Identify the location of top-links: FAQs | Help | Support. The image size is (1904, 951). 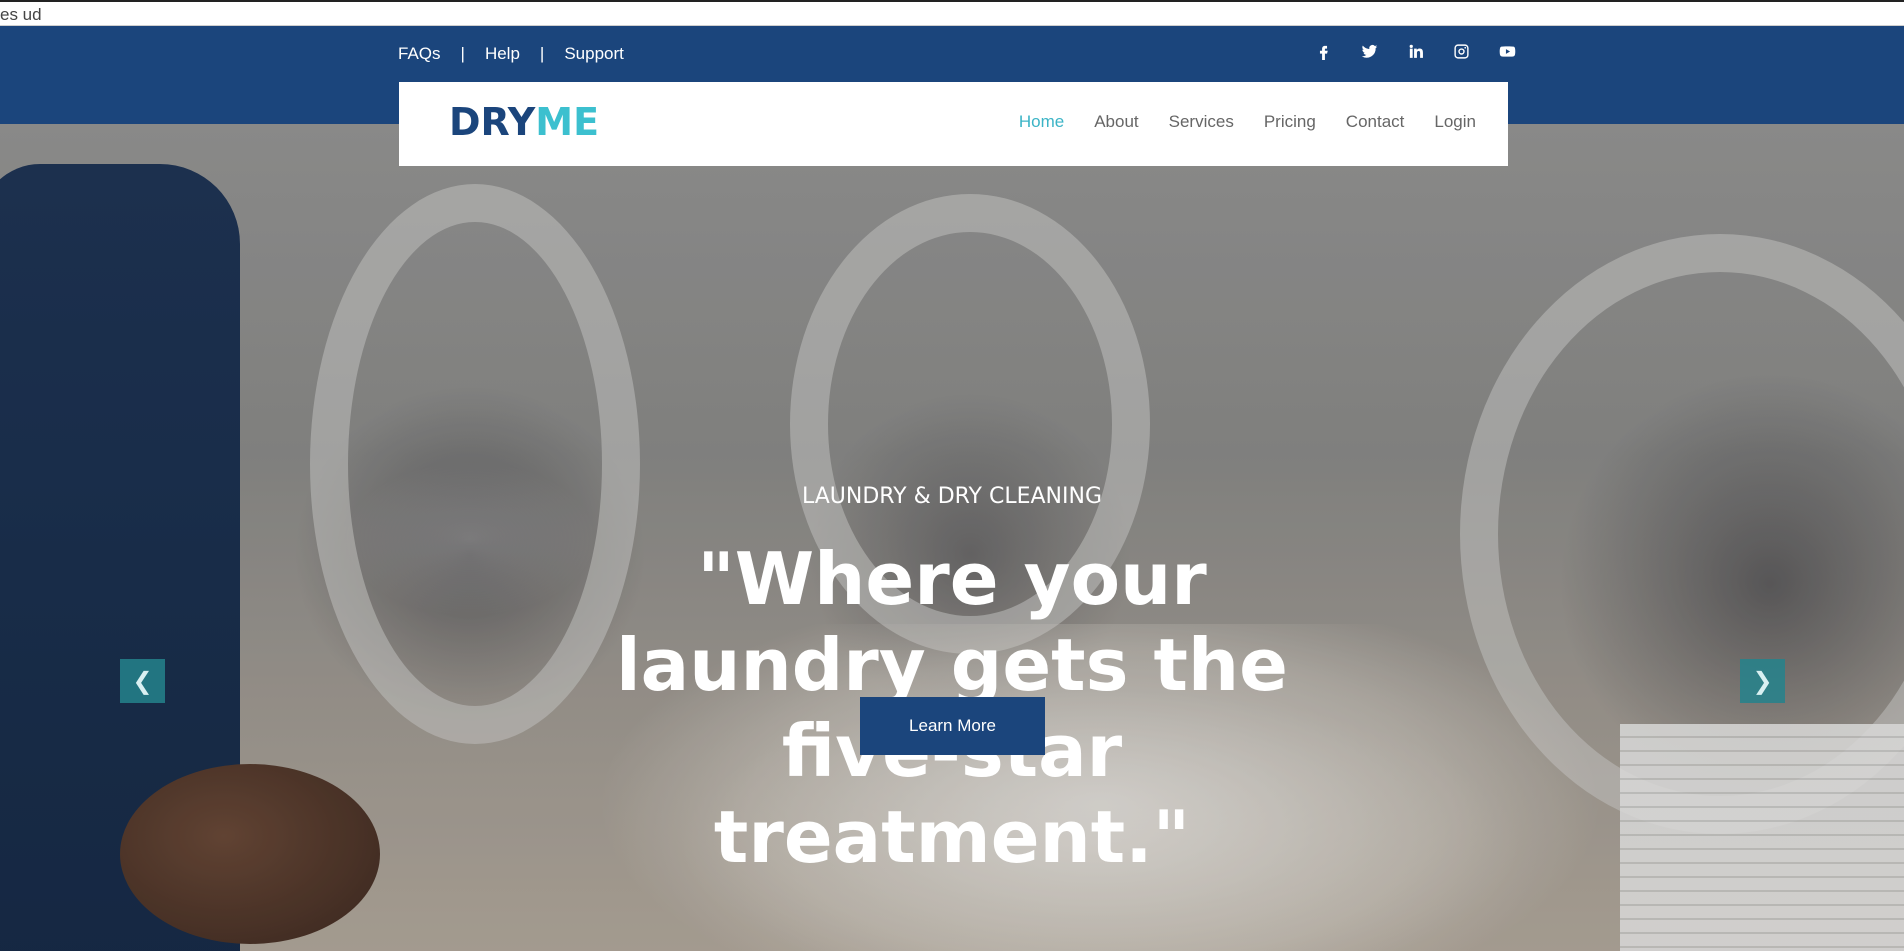
(511, 54).